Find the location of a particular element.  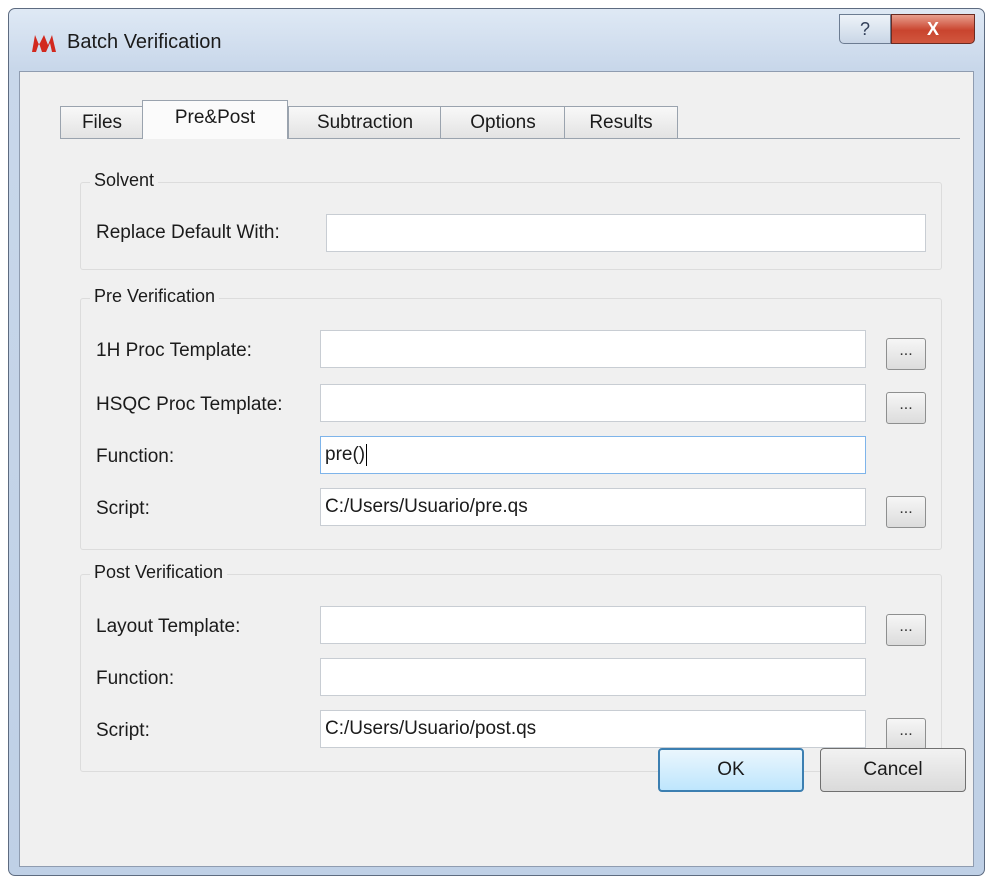

layout-template-label: Layout Template: is located at coordinates (168, 626).